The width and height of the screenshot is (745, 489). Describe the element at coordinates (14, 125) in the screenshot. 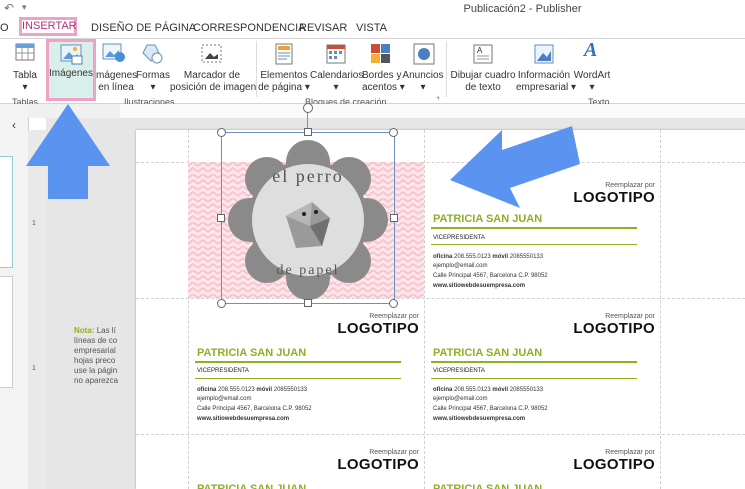

I see `collapse-pane-icon: ‹` at that location.